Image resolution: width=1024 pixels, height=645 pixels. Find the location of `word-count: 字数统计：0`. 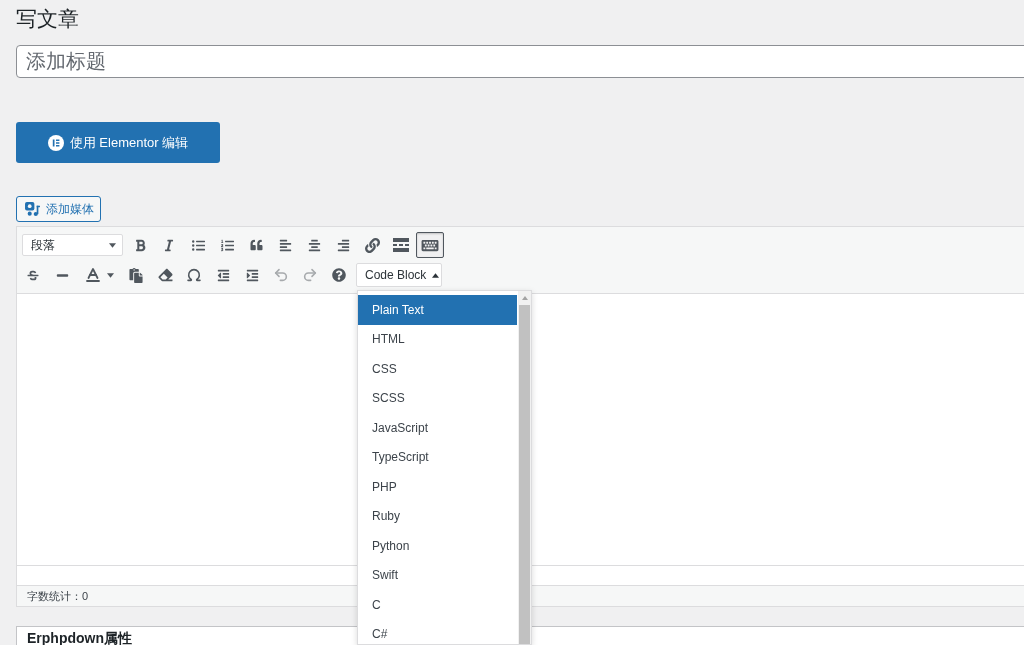

word-count: 字数统计：0 is located at coordinates (58, 596).